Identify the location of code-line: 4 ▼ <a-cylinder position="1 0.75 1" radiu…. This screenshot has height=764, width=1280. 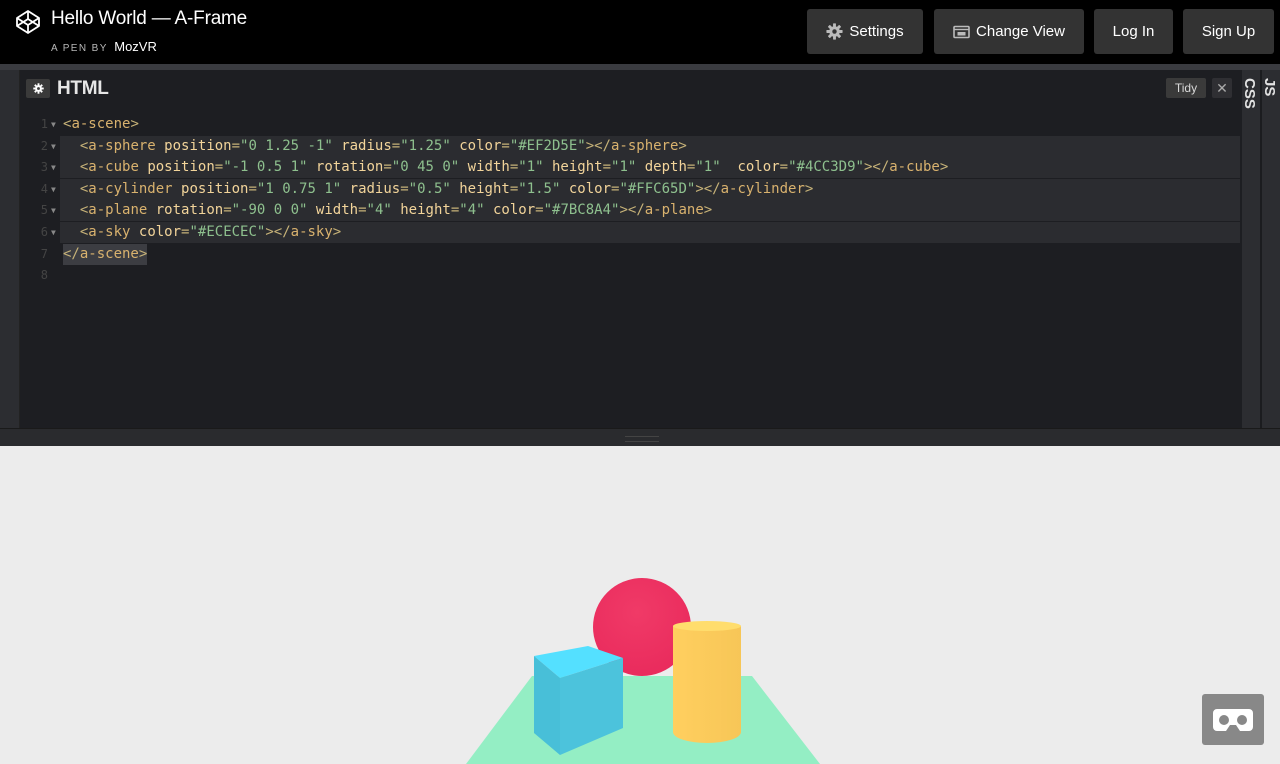
(630, 189).